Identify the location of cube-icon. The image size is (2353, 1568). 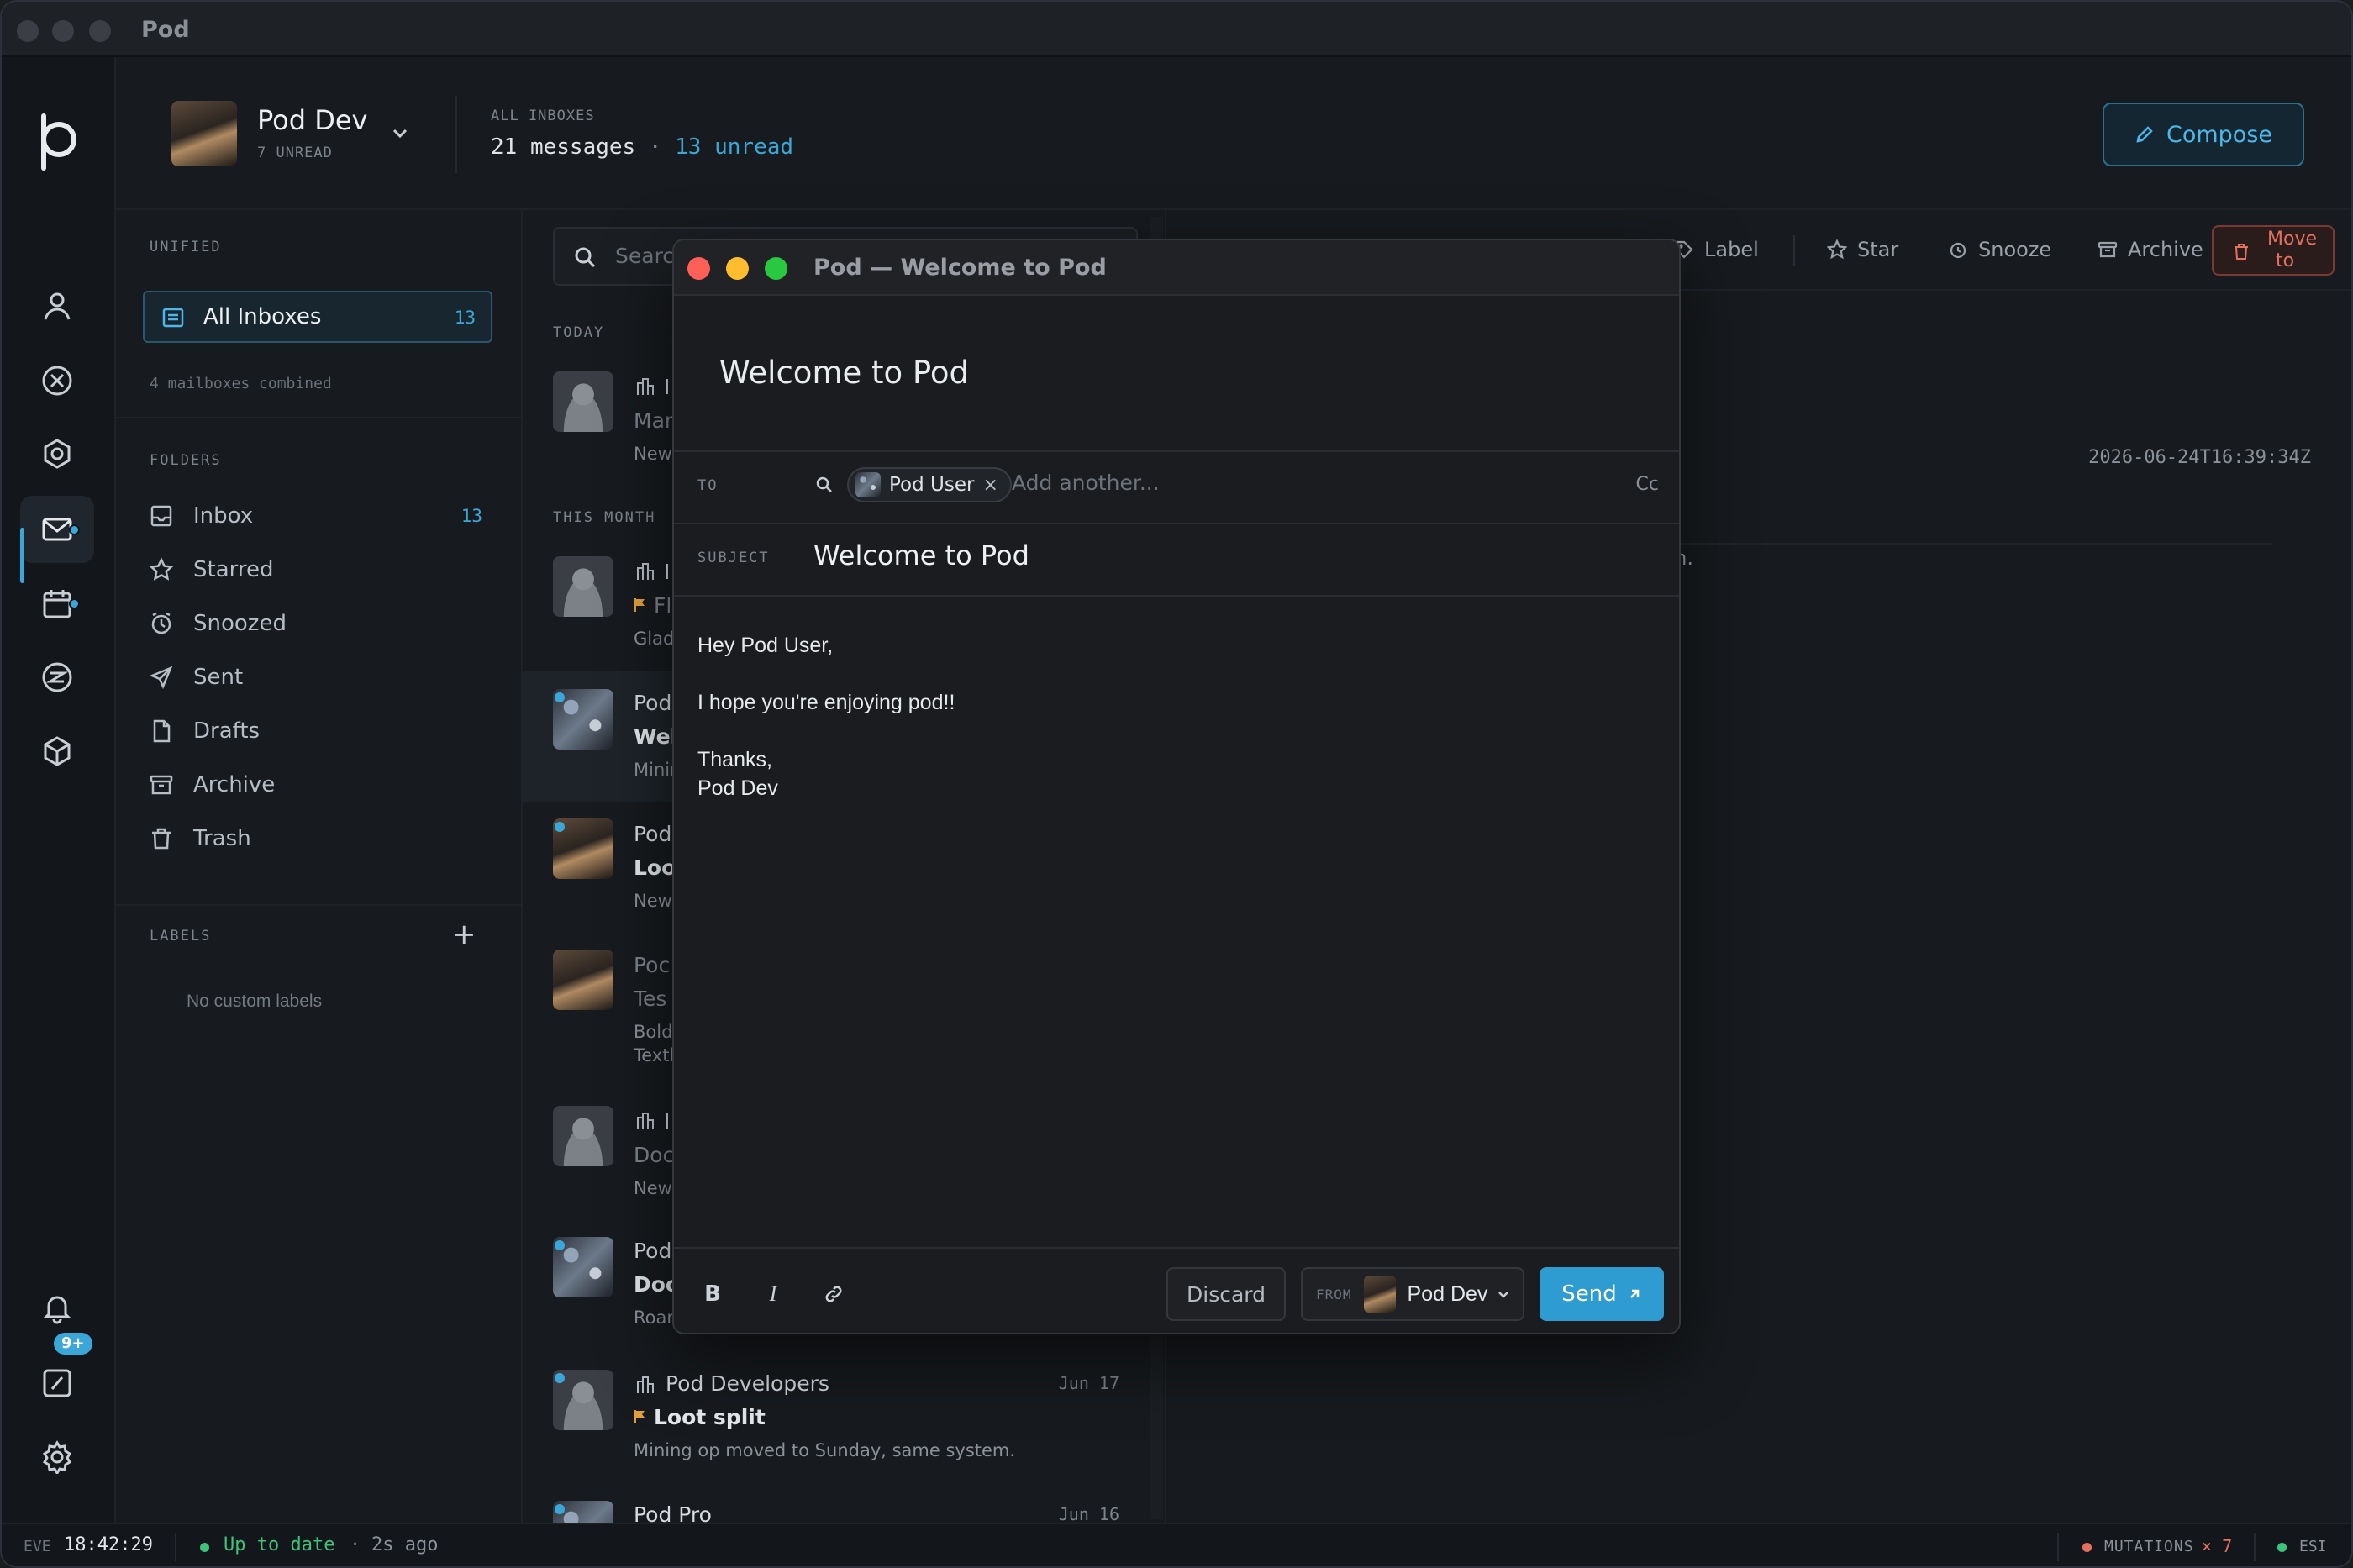
(57, 752).